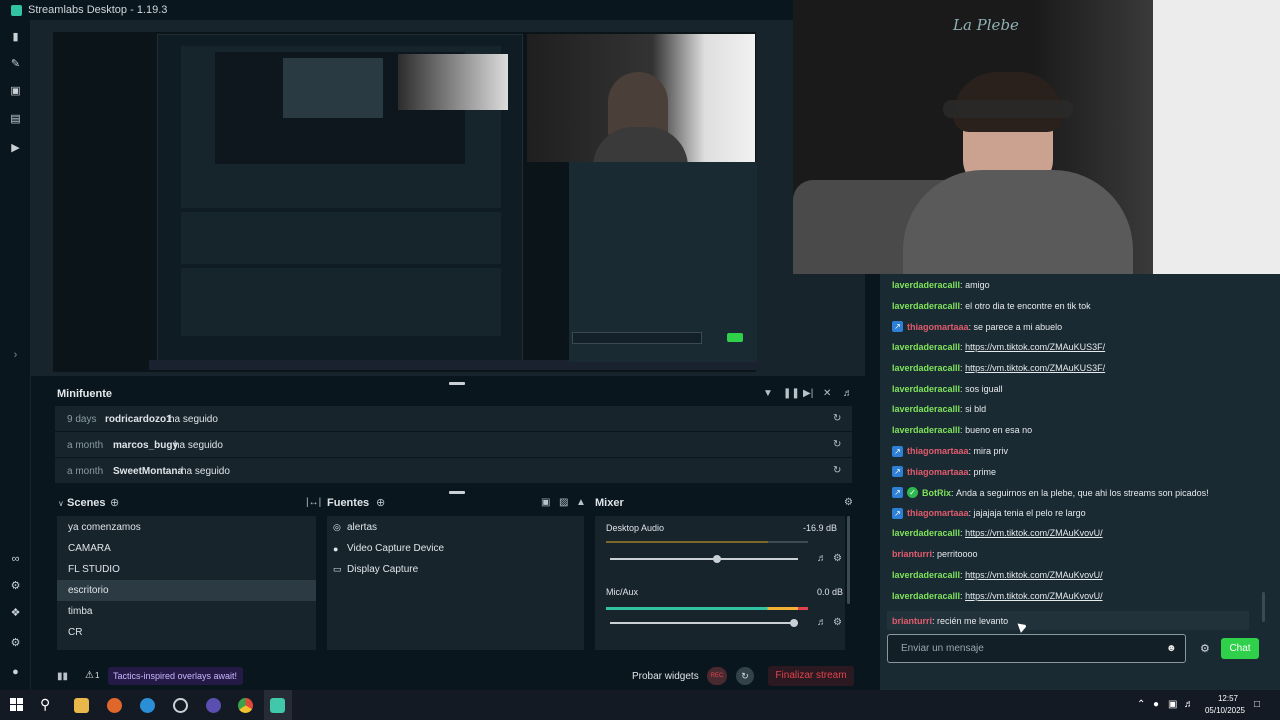  I want to click on left-nav-rail: ▮ ✎ ▣ ▤ ▶ › ∞ ⚙ ❖ ⚙ ●, so click(15, 355).